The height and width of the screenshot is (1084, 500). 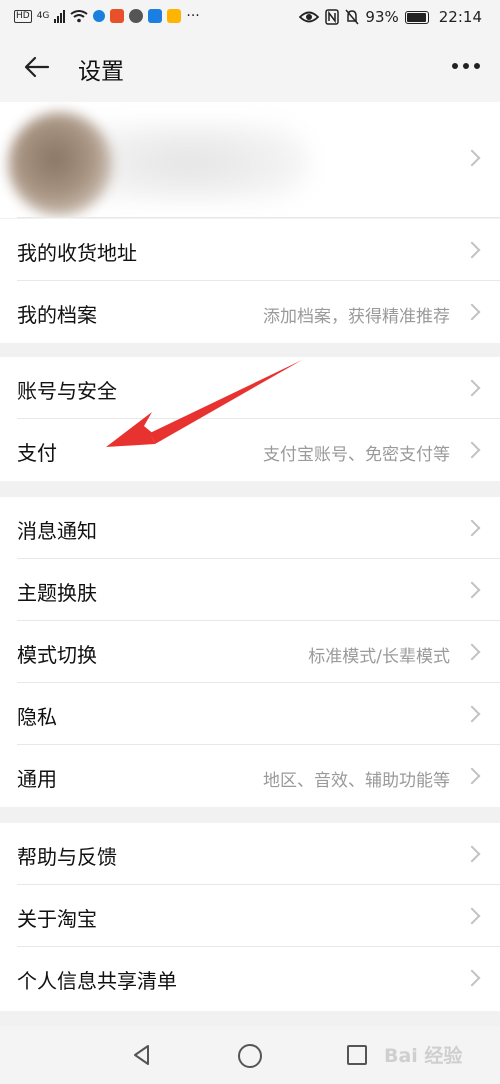 What do you see at coordinates (250, 590) in the screenshot?
I see `menu-item-theme: 主题换肤` at bounding box center [250, 590].